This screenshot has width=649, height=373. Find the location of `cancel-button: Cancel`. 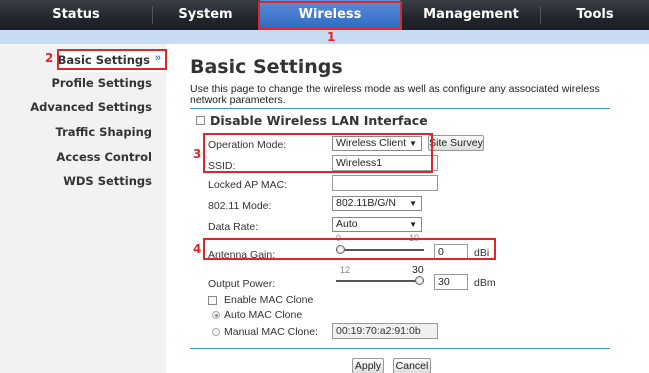

cancel-button: Cancel is located at coordinates (412, 365).